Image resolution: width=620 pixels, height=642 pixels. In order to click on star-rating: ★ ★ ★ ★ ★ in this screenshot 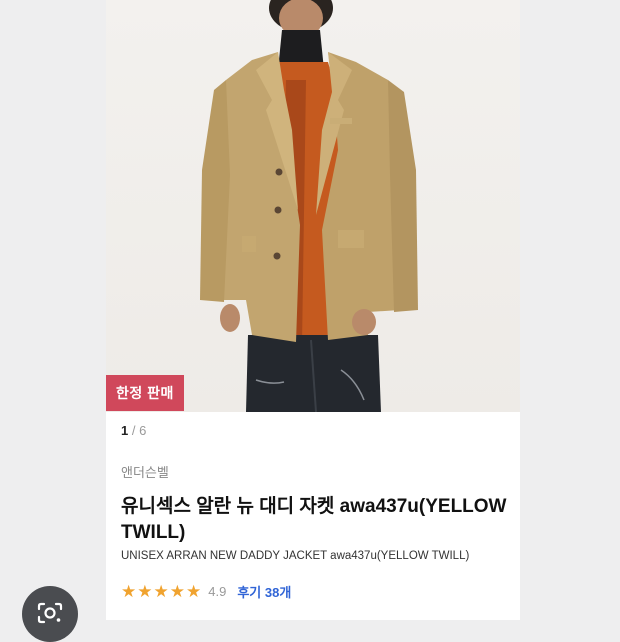, I will do `click(161, 591)`.